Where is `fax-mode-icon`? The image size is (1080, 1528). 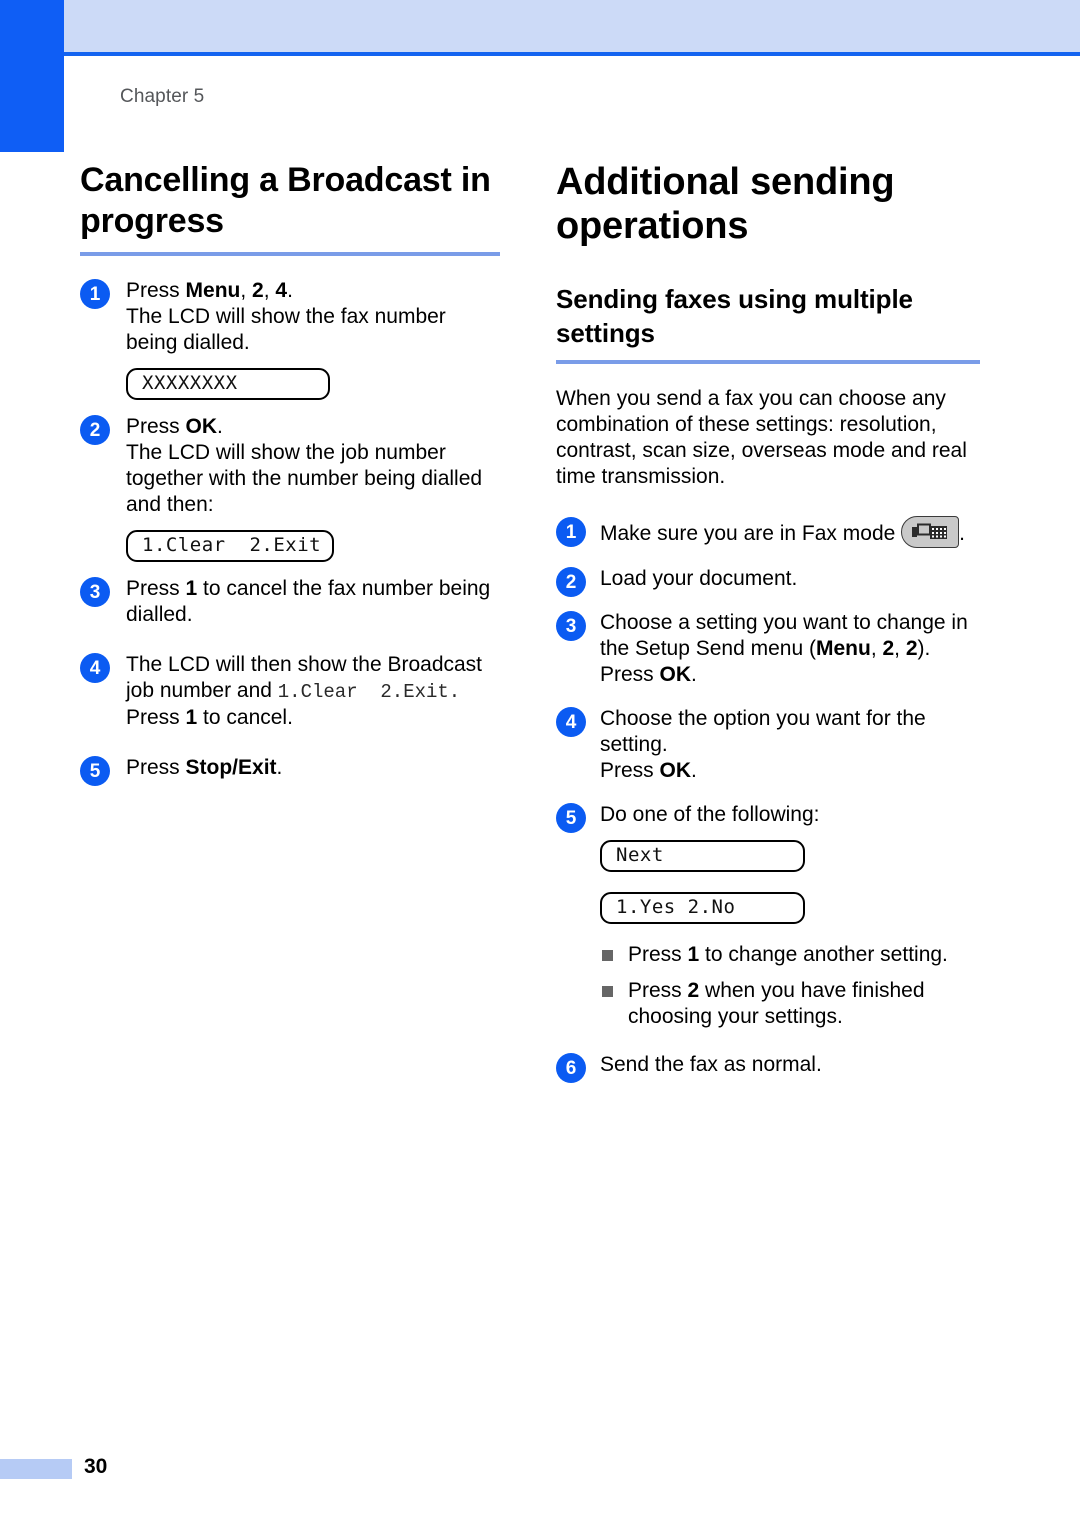
fax-mode-icon is located at coordinates (930, 532).